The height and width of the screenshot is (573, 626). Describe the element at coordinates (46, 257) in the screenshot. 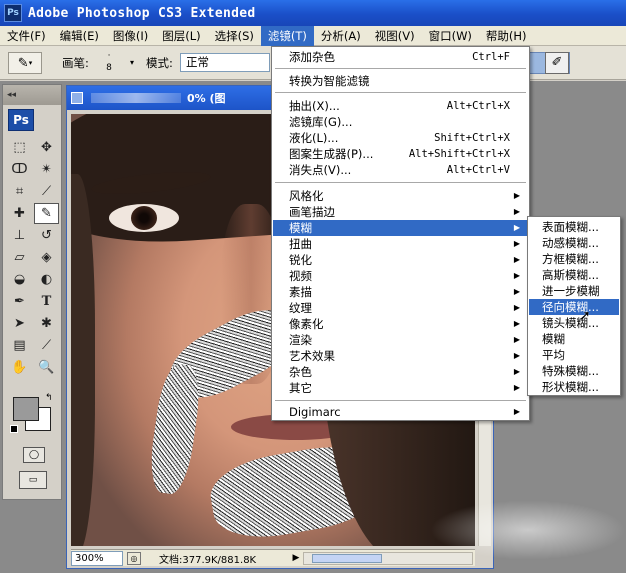

I see `paint-bucket-tool-icon: ◈` at that location.